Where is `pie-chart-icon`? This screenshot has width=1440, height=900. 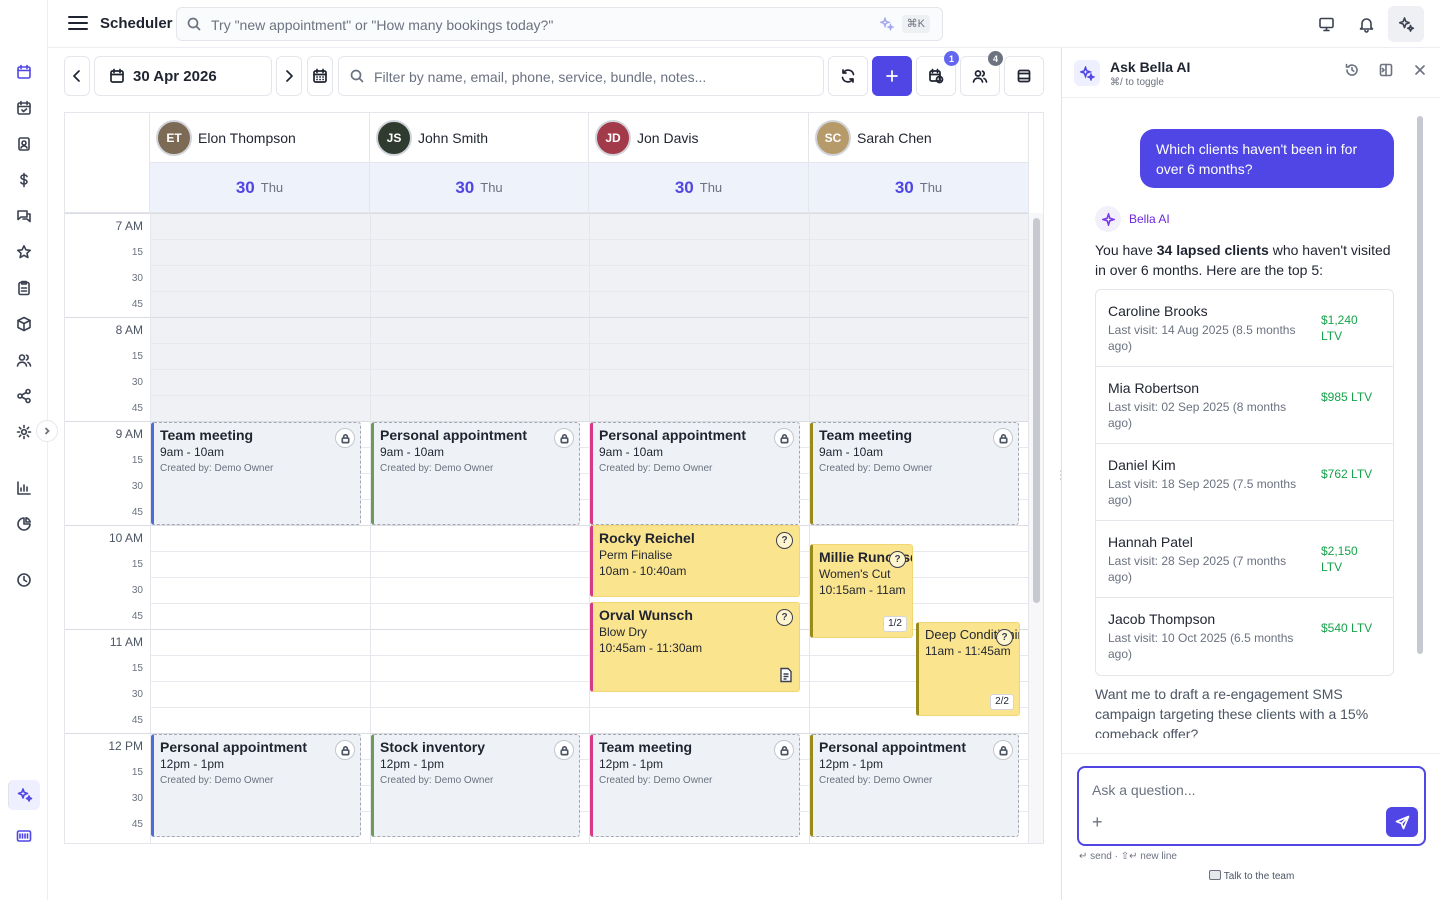 pie-chart-icon is located at coordinates (24, 524).